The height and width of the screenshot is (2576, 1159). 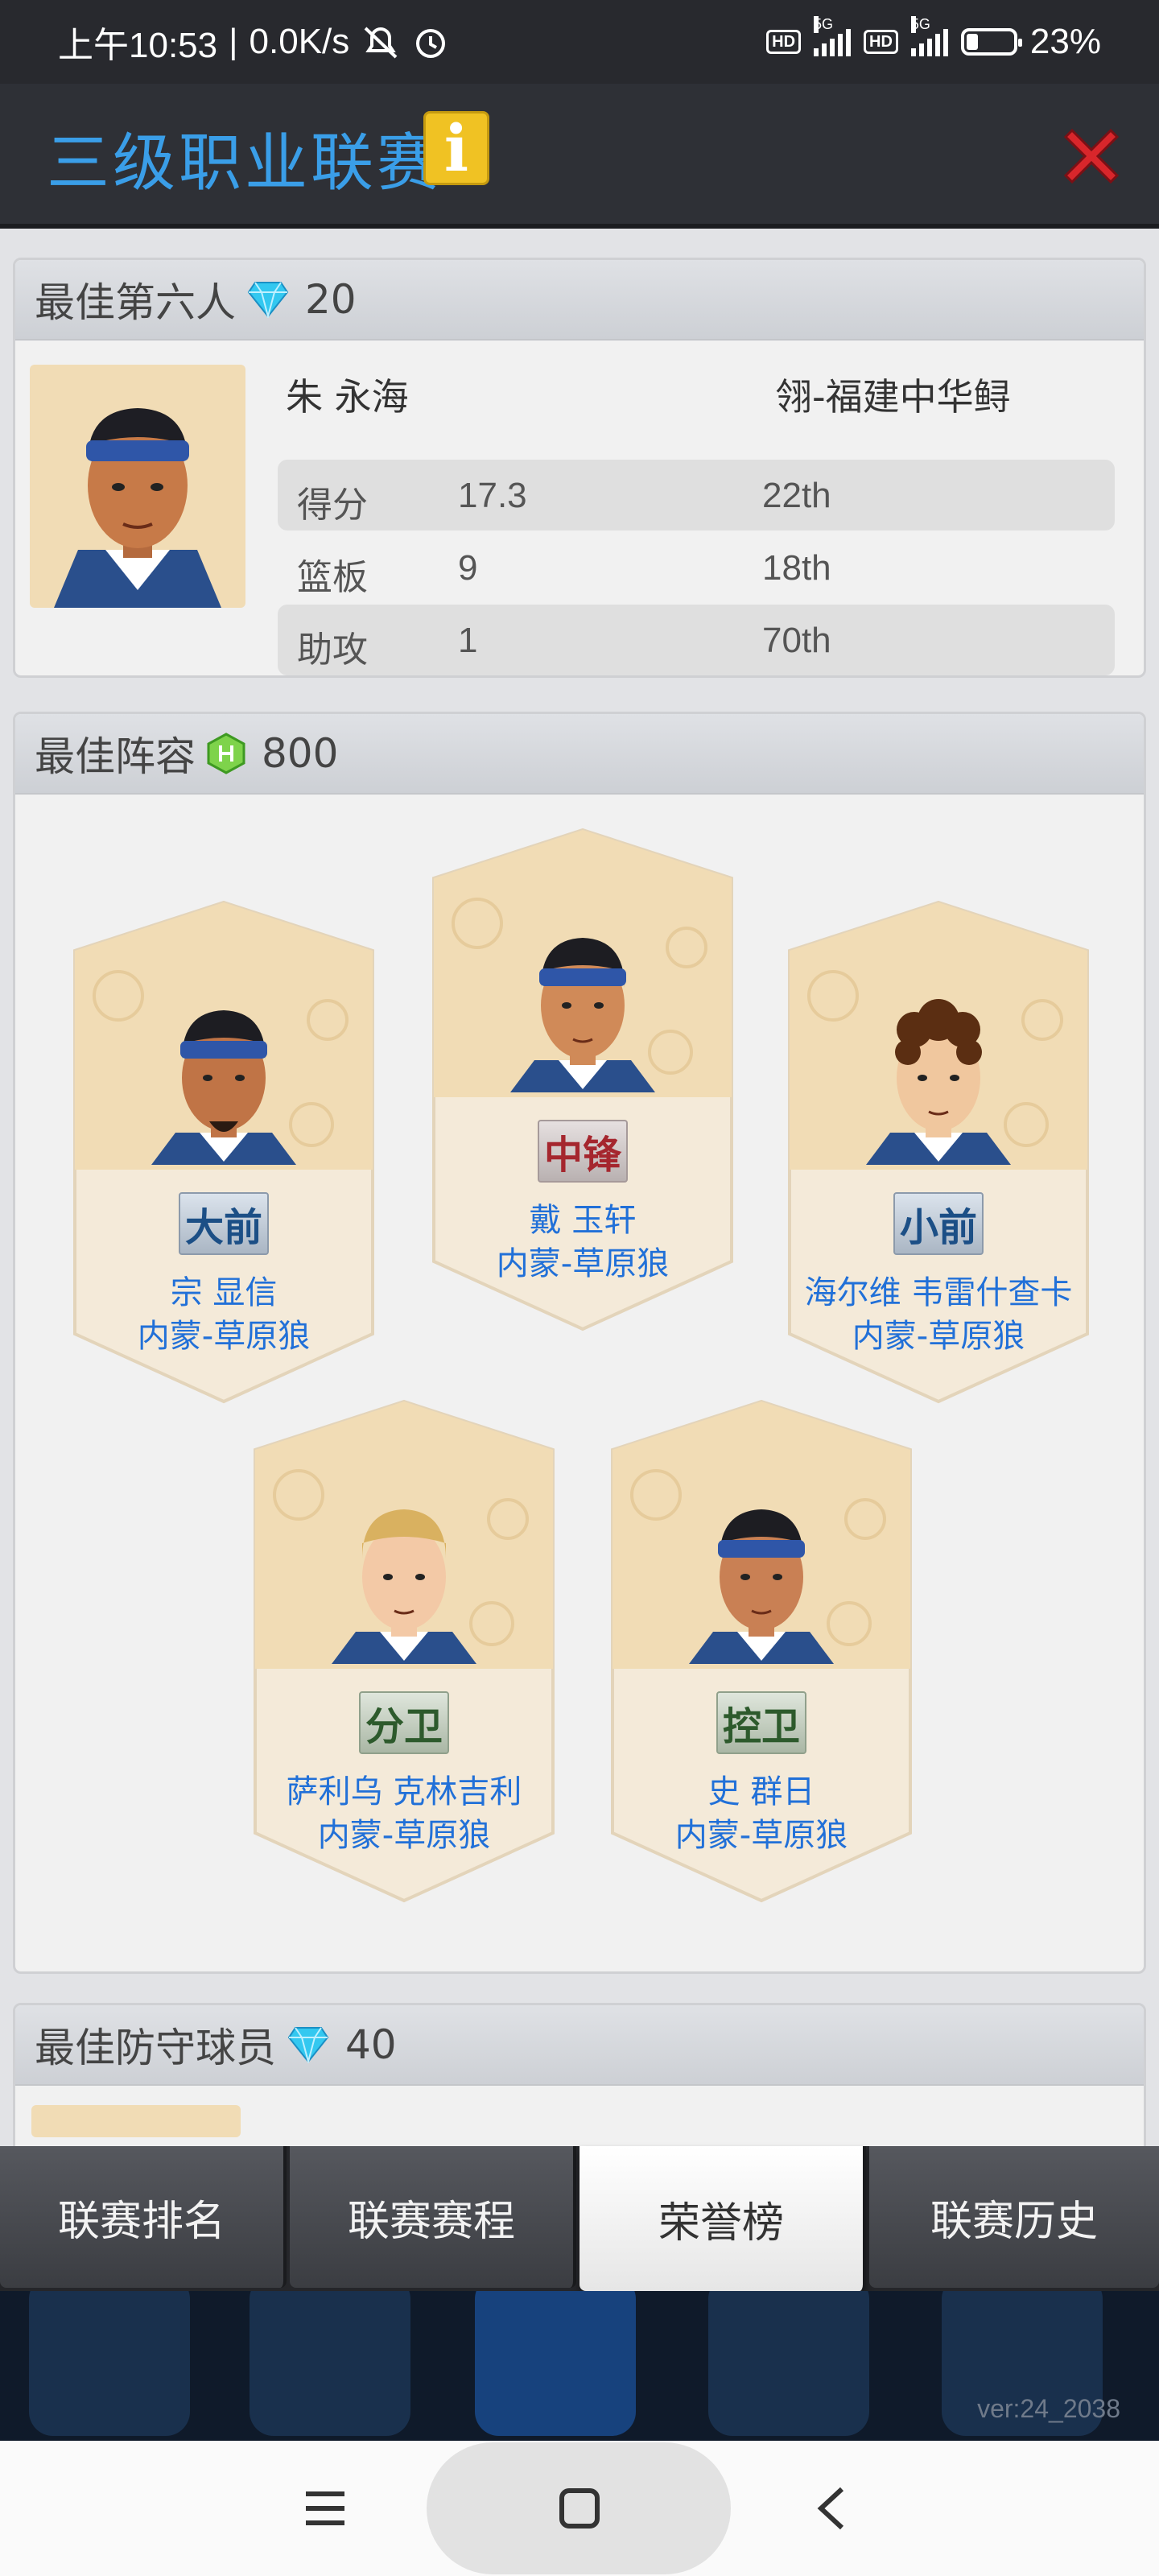 I want to click on clock: 上午10:53, so click(x=138, y=45).